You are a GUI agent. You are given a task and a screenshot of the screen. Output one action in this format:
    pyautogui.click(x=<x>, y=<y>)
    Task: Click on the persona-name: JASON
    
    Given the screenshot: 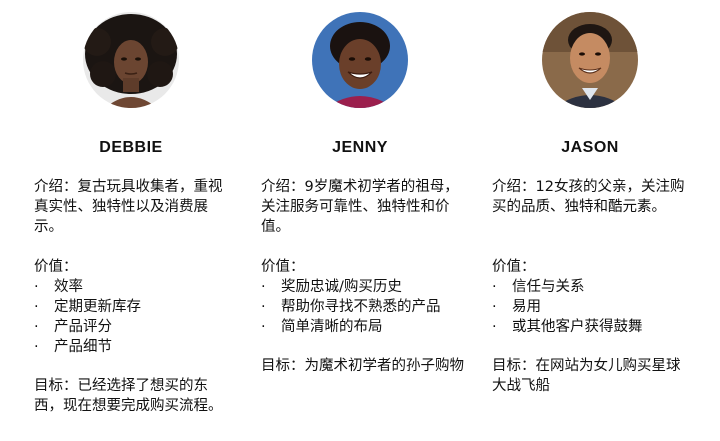 What is the action you would take?
    pyautogui.click(x=590, y=147)
    